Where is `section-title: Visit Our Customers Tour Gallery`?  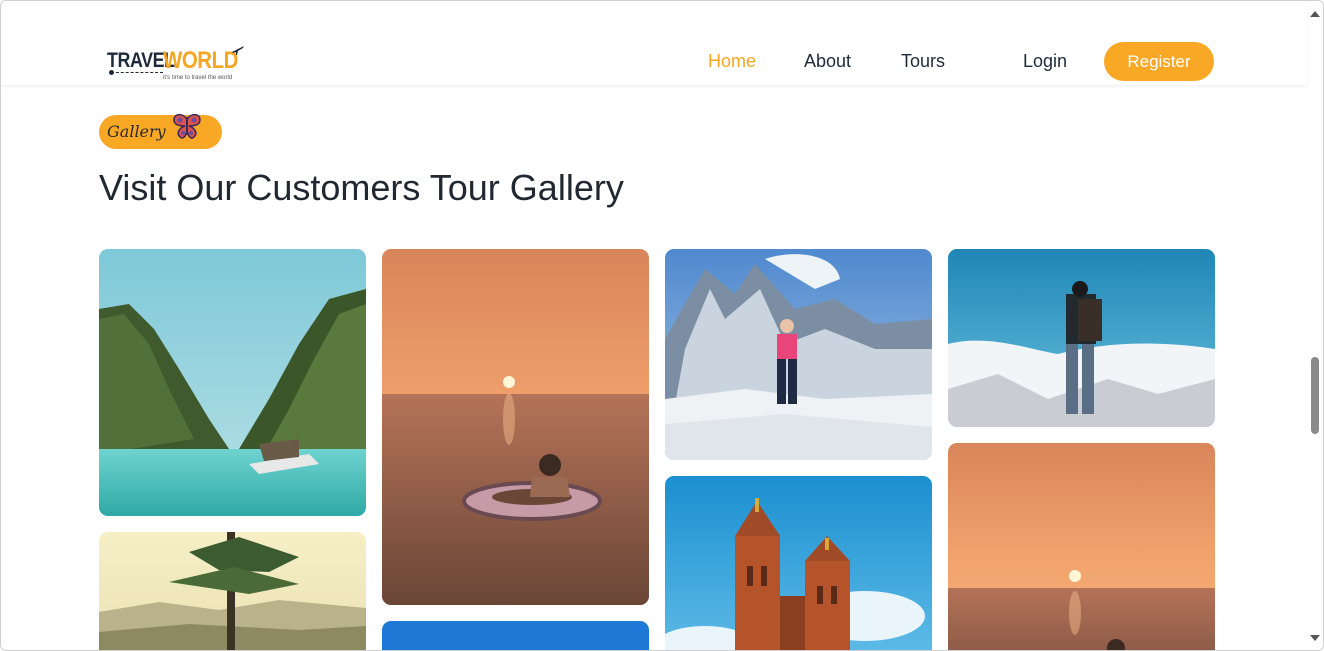 section-title: Visit Our Customers Tour Gallery is located at coordinates (361, 187).